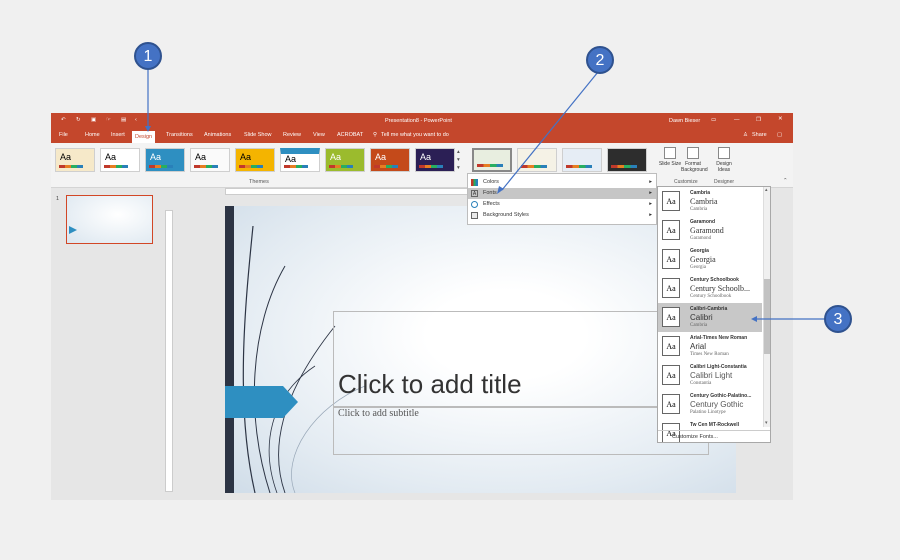 This screenshot has width=900, height=560. Describe the element at coordinates (838, 319) in the screenshot. I see `callout-badge-3: 3` at that location.